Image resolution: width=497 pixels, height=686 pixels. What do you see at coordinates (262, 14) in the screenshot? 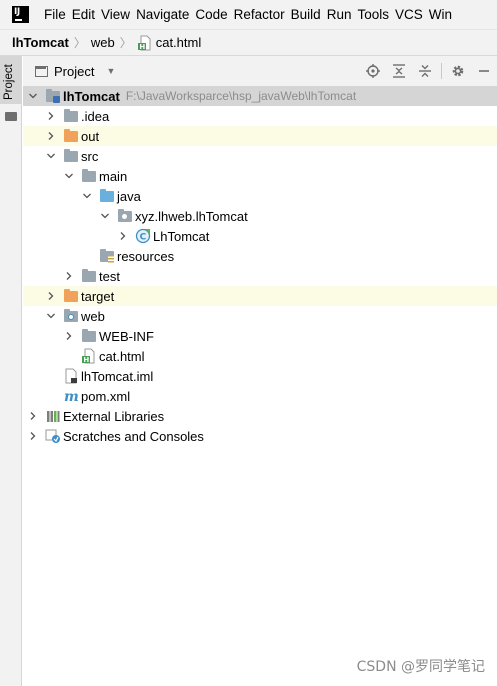
I see `menu-refactor: Refactor` at bounding box center [262, 14].